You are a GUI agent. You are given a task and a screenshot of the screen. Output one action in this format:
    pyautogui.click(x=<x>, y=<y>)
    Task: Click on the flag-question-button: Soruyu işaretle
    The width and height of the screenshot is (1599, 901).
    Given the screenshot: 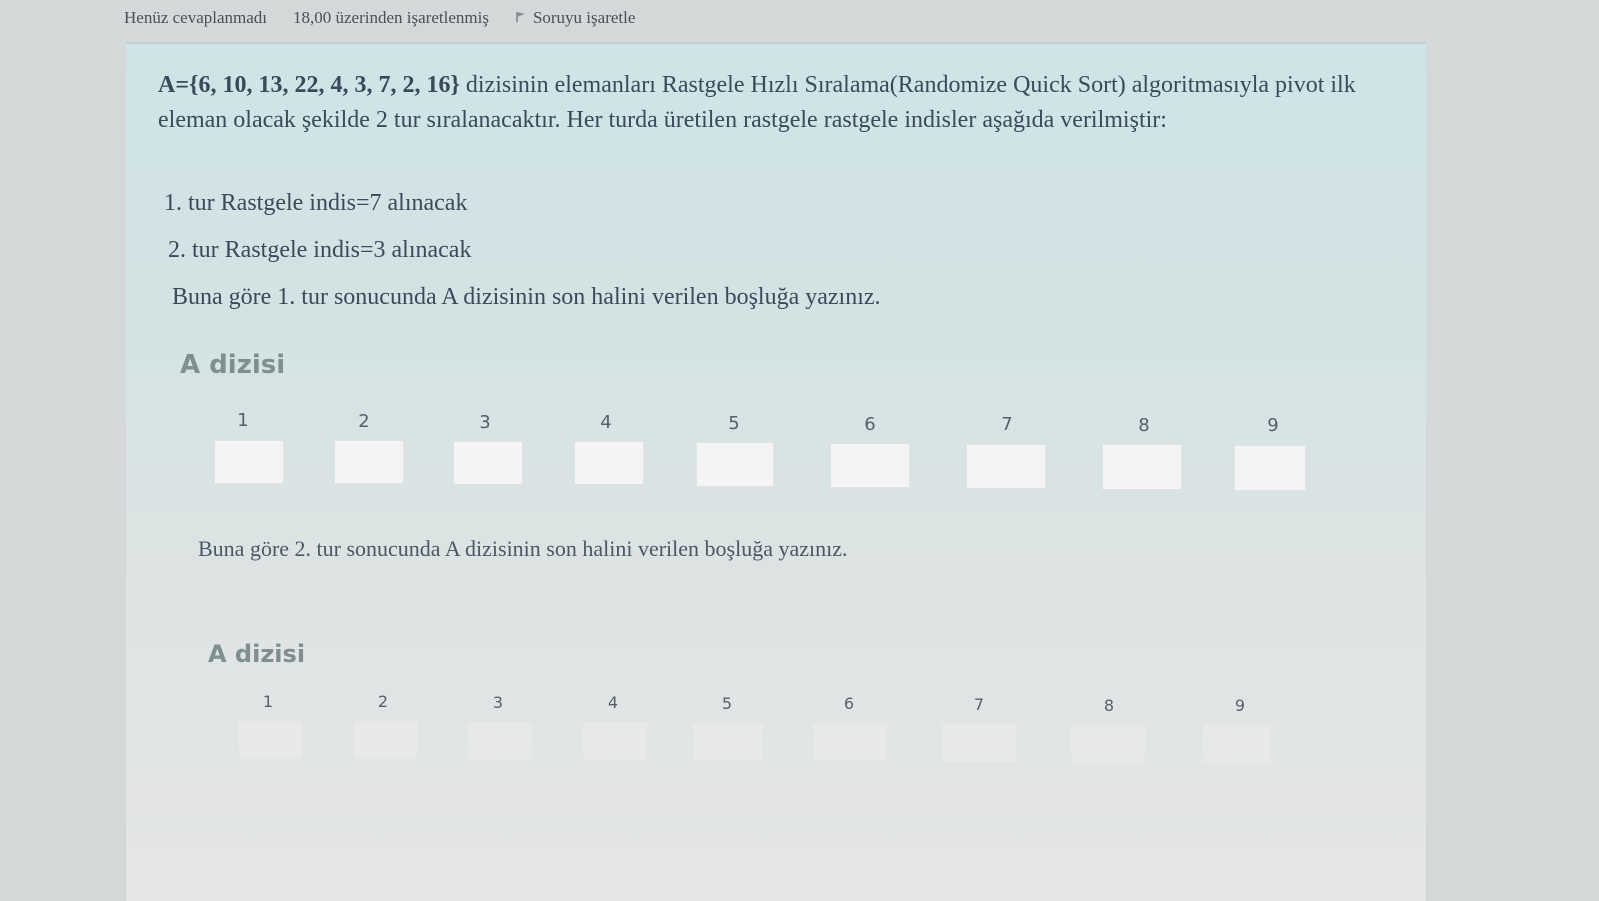 What is the action you would take?
    pyautogui.click(x=575, y=18)
    